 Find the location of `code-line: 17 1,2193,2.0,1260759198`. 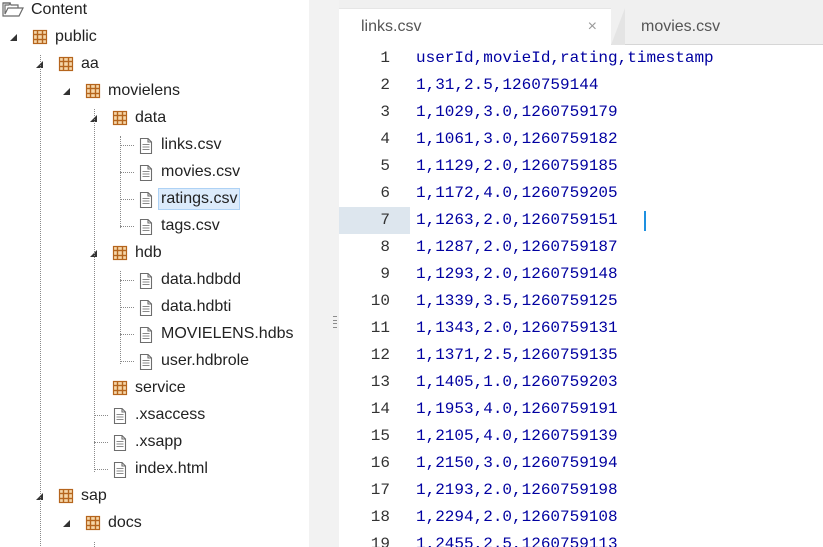

code-line: 17 1,2193,2.0,1260759198 is located at coordinates (581, 490).